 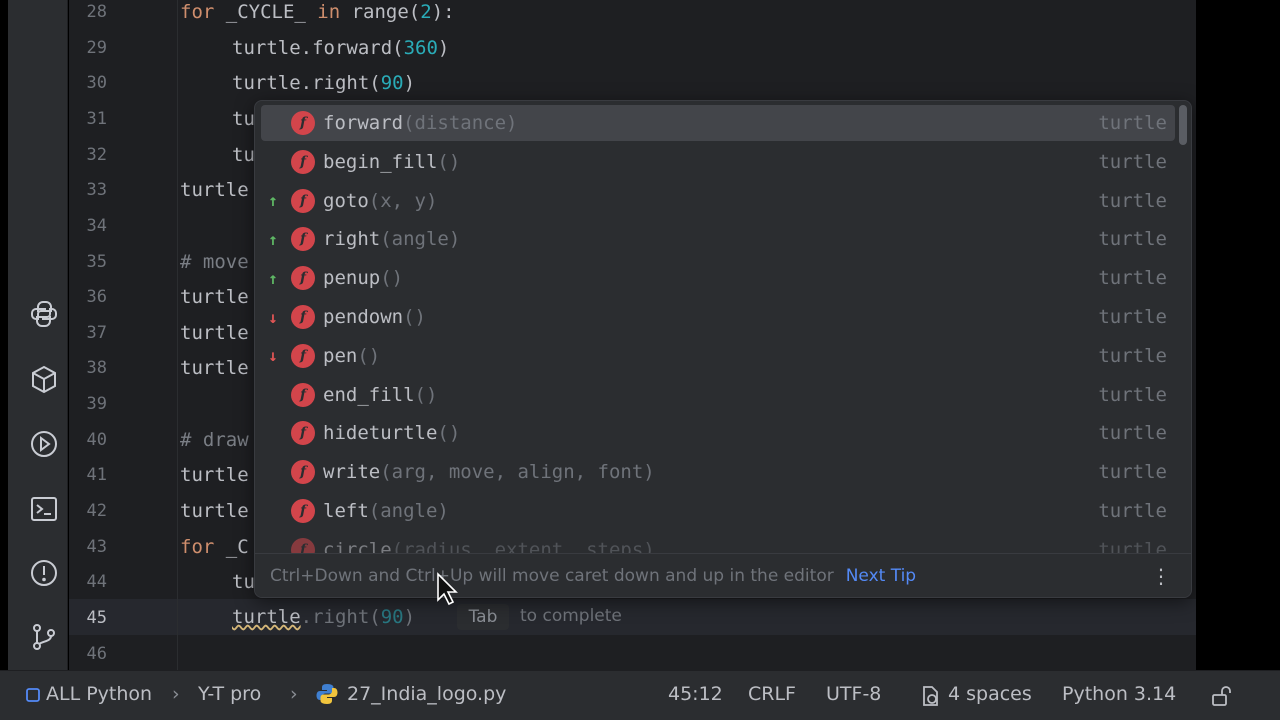 I want to click on breadcrumb-file: 27_India_logo.py, so click(x=426, y=694).